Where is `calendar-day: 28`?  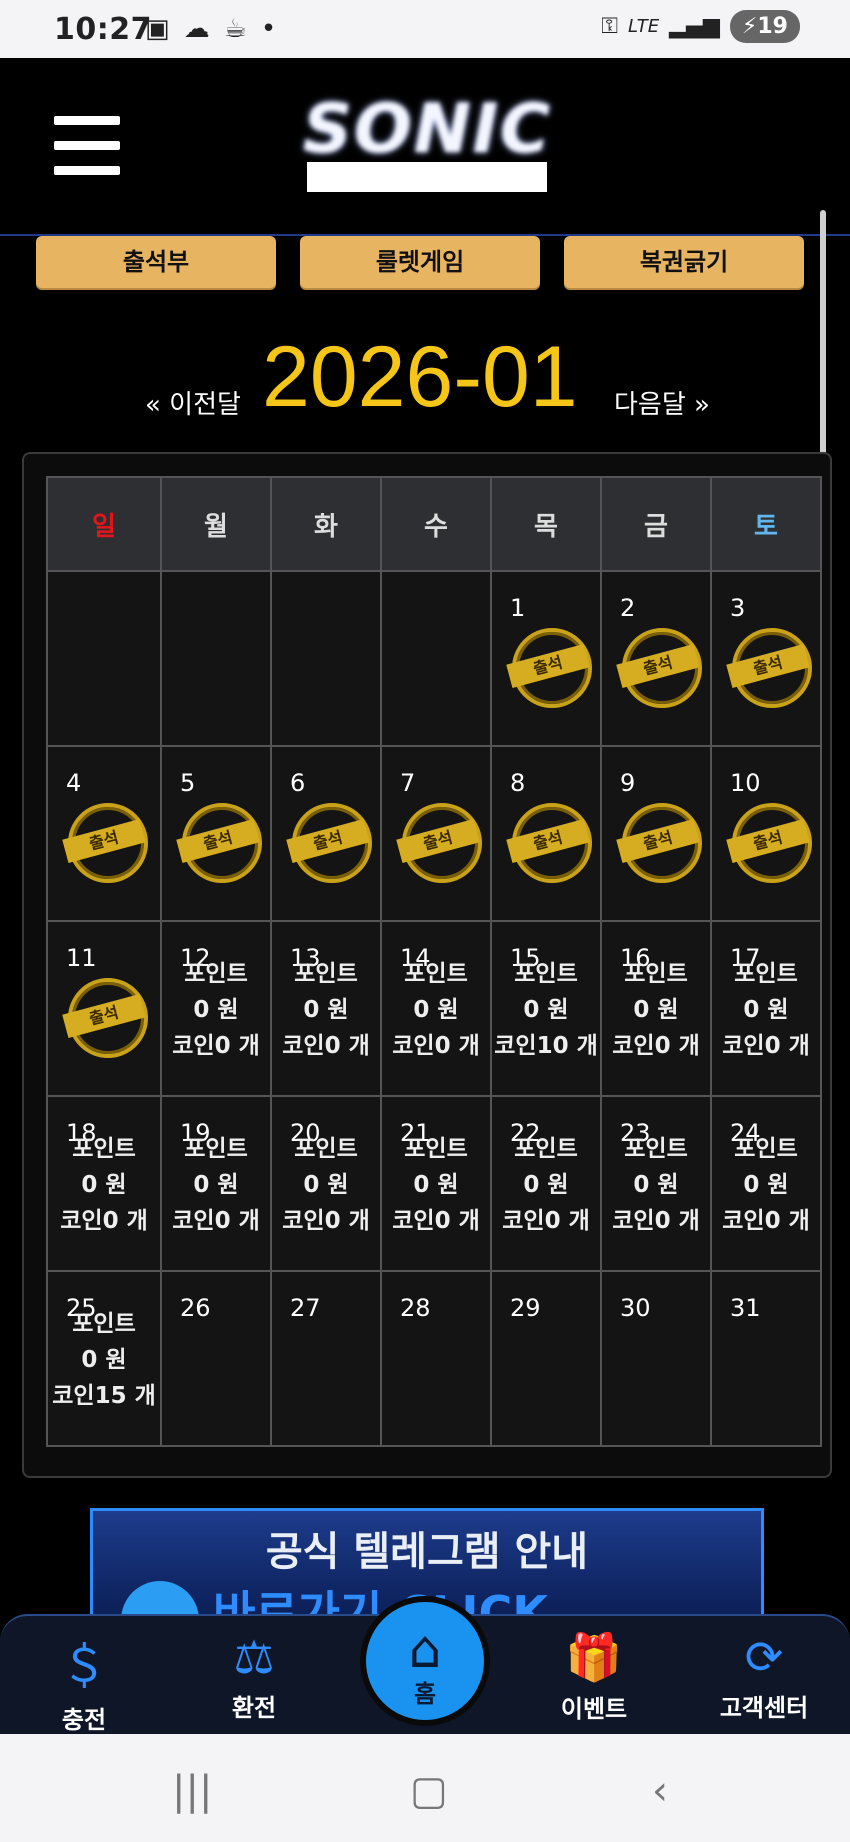 calendar-day: 28 is located at coordinates (436, 1358).